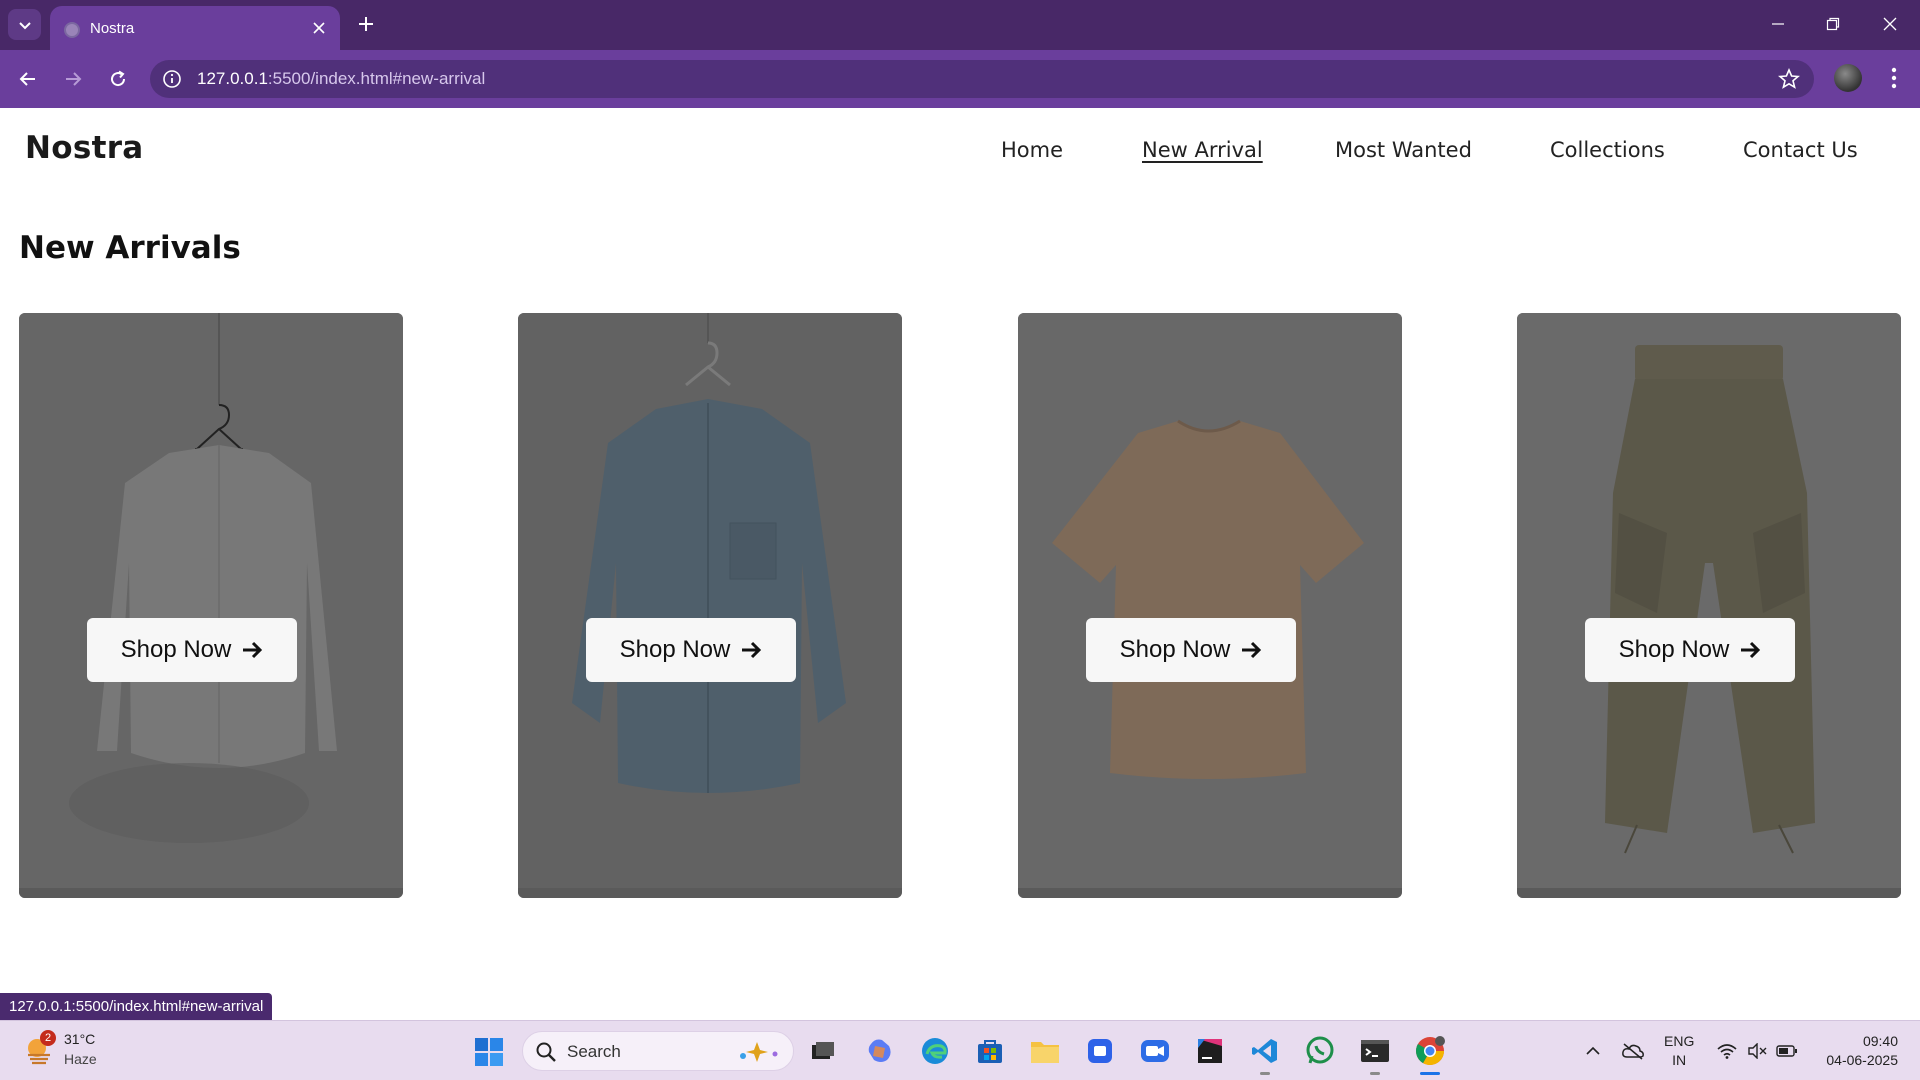 This screenshot has height=1080, width=1920. I want to click on windows-start-icon, so click(489, 1052).